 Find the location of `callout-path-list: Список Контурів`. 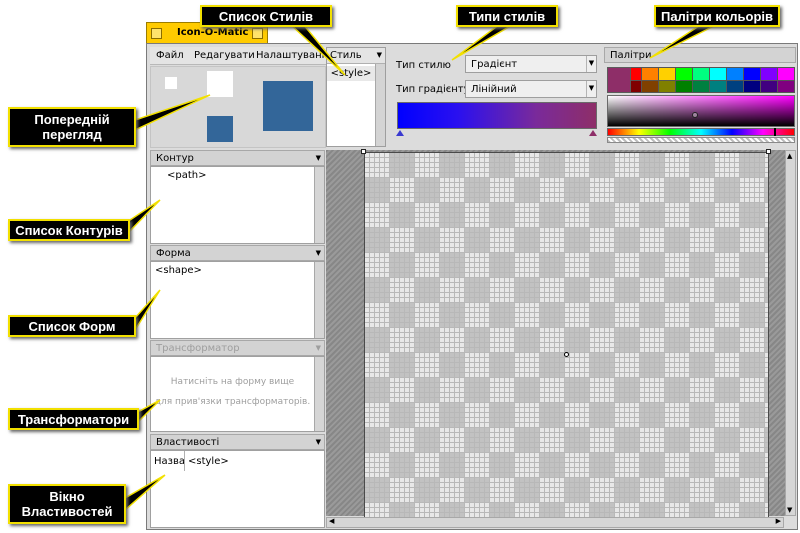

callout-path-list: Список Контурів is located at coordinates (69, 230).